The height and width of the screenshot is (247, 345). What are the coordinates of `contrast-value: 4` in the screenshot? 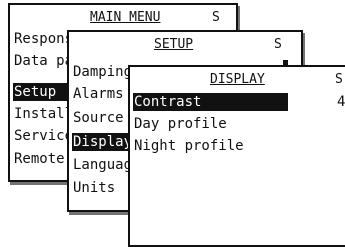 It's located at (341, 102).